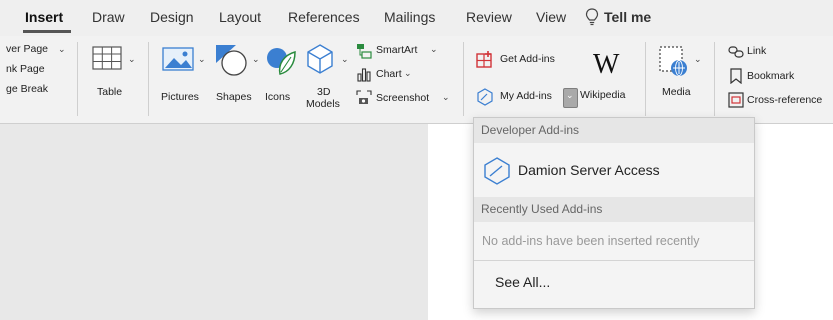 This screenshot has height=320, width=833. I want to click on chart-icon, so click(364, 75).